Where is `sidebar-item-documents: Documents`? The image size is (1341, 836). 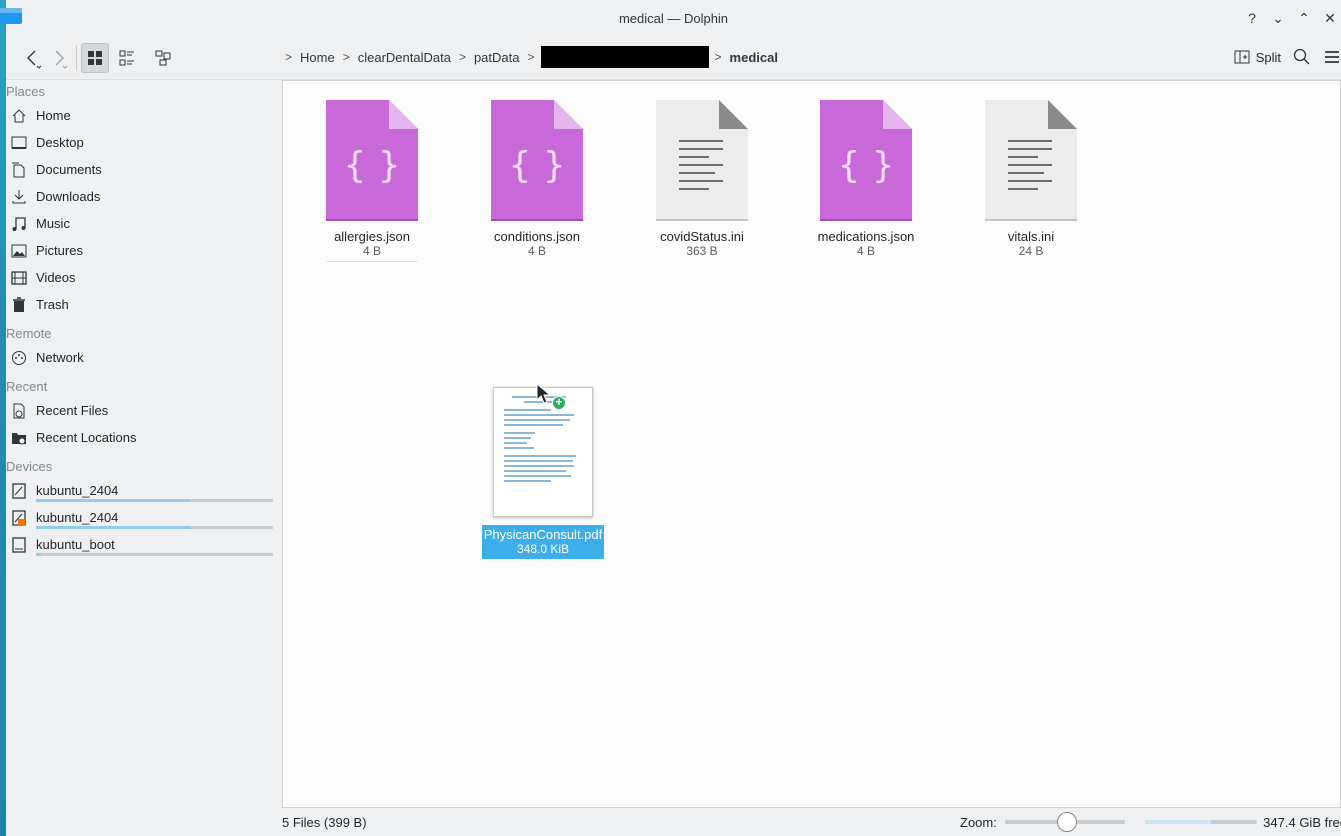 sidebar-item-documents: Documents is located at coordinates (144, 169).